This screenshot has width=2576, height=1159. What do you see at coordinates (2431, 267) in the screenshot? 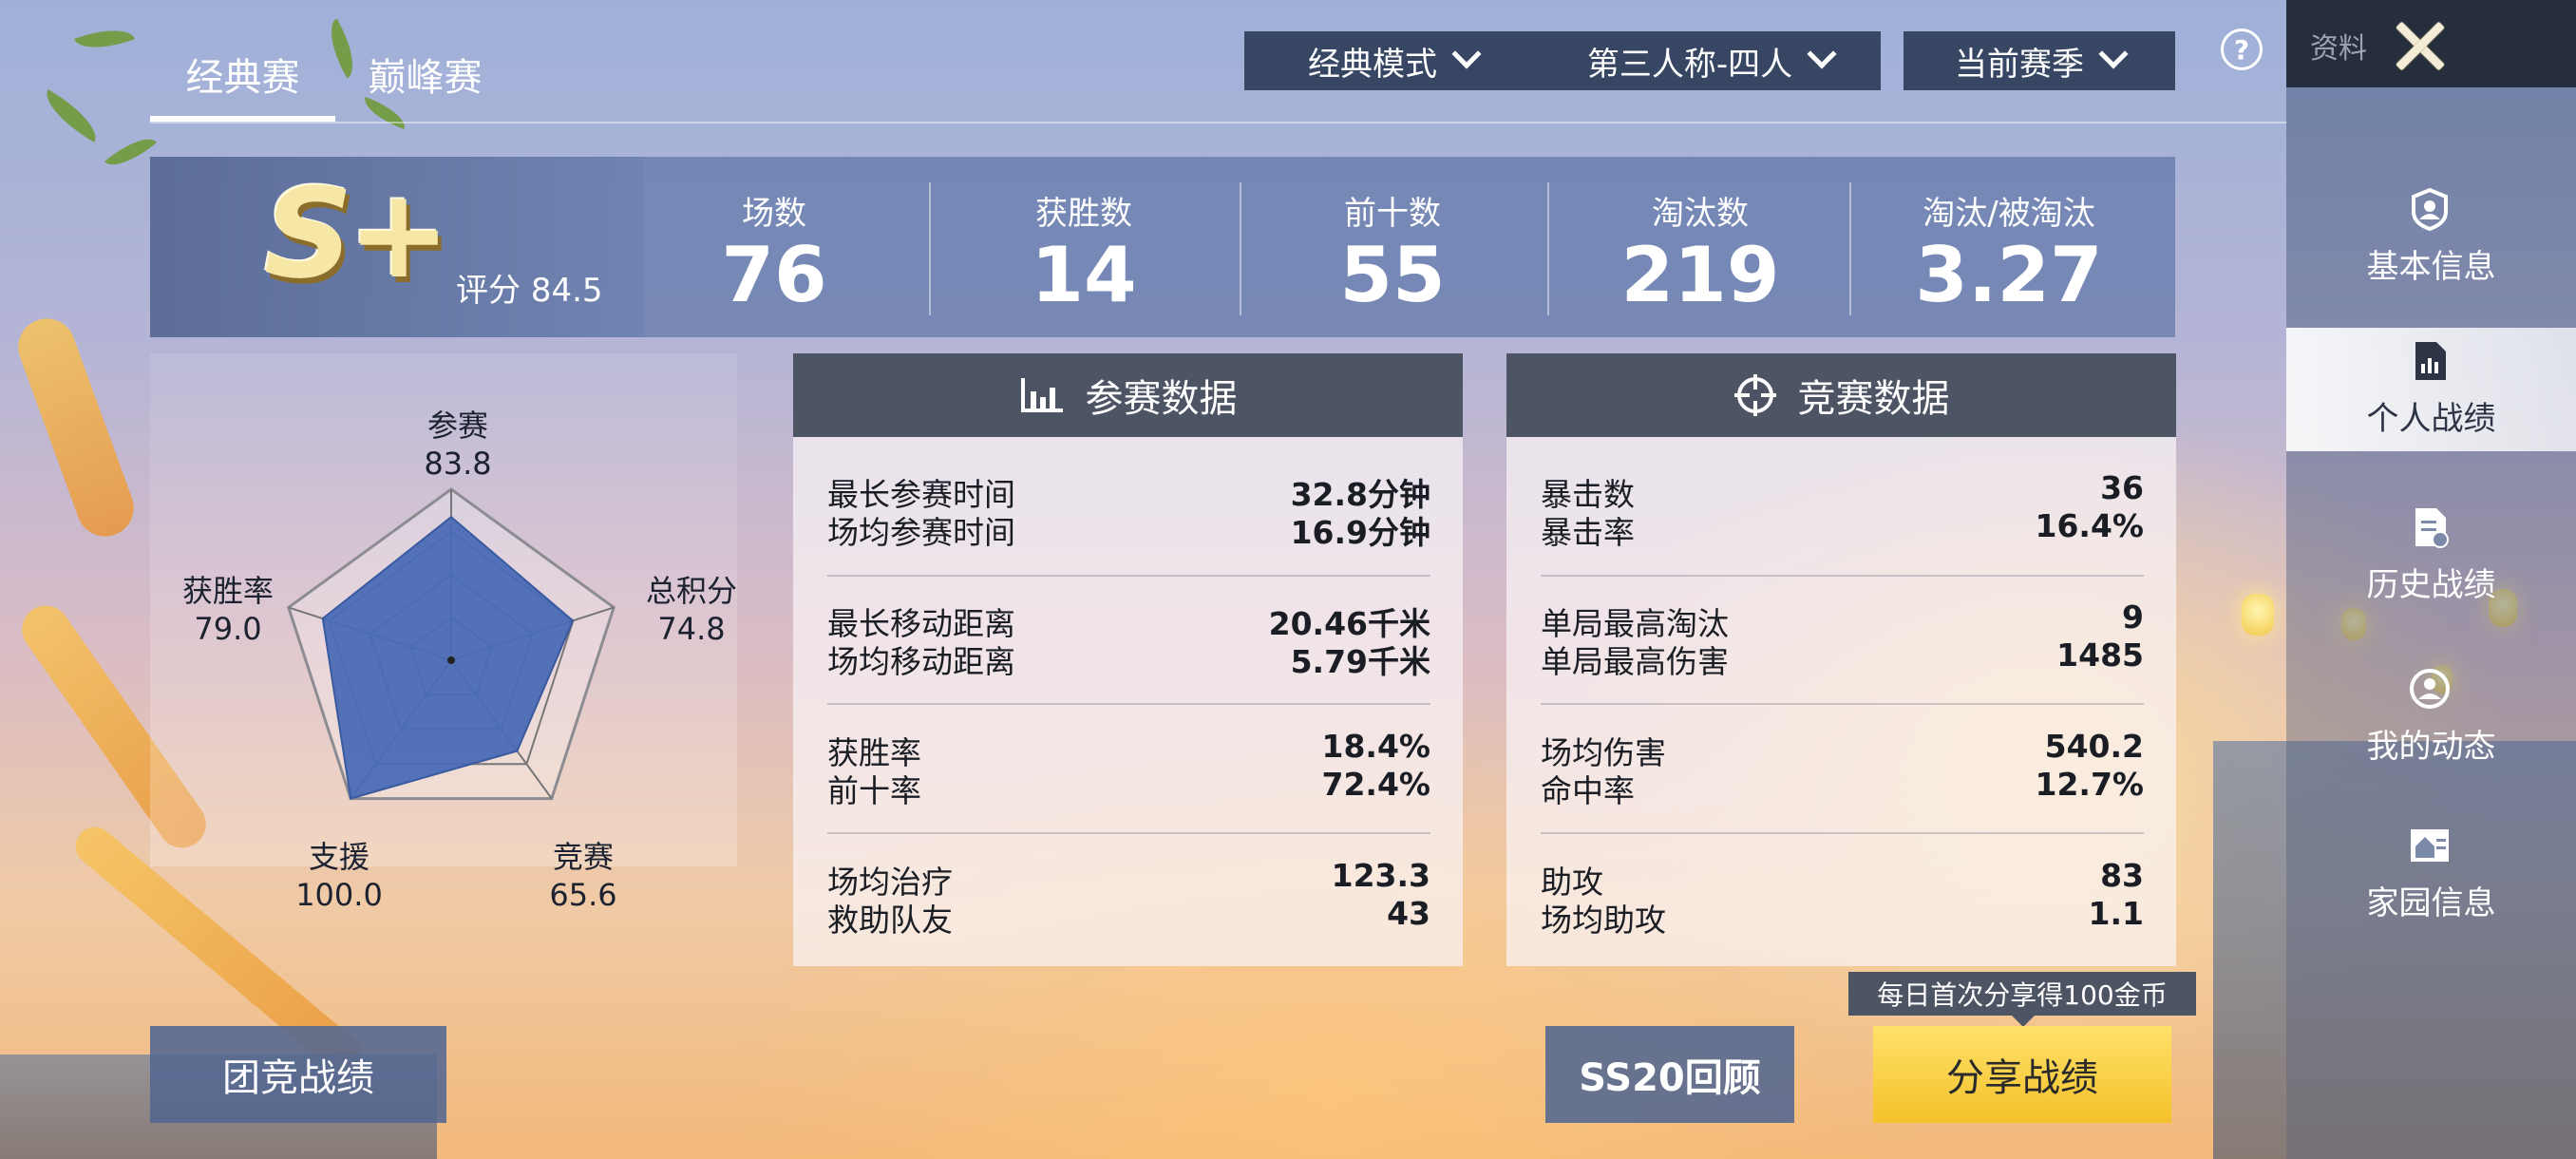
I see `sidebar-item-label: 基本信息` at bounding box center [2431, 267].